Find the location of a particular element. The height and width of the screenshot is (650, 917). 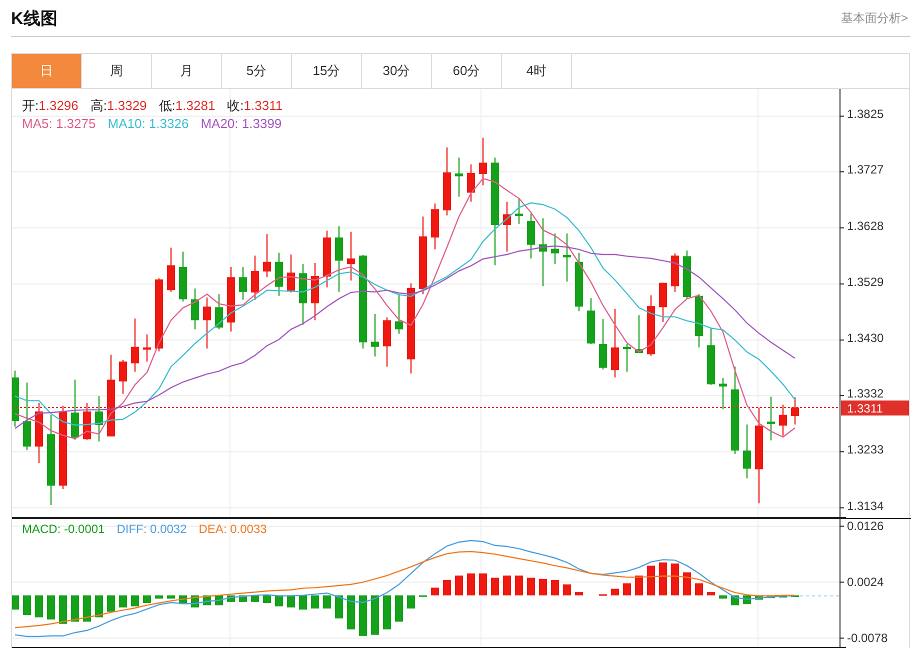

axis-label: 0.0024 is located at coordinates (865, 582).